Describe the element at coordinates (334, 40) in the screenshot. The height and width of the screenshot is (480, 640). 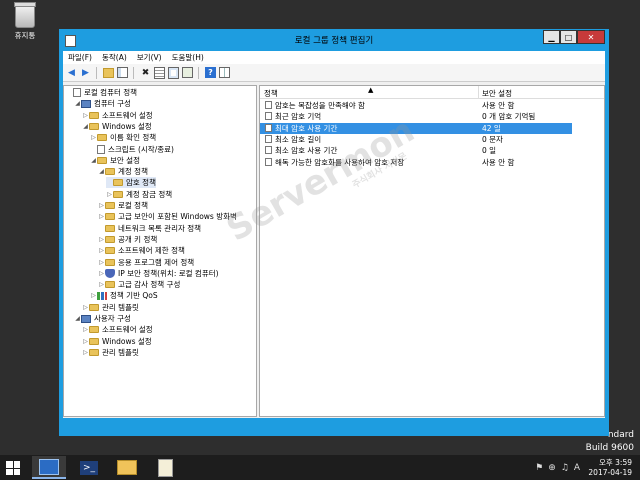
I see `title-bar: 로컬 그룹 정책 편집기 ▁ □ ✕` at that location.